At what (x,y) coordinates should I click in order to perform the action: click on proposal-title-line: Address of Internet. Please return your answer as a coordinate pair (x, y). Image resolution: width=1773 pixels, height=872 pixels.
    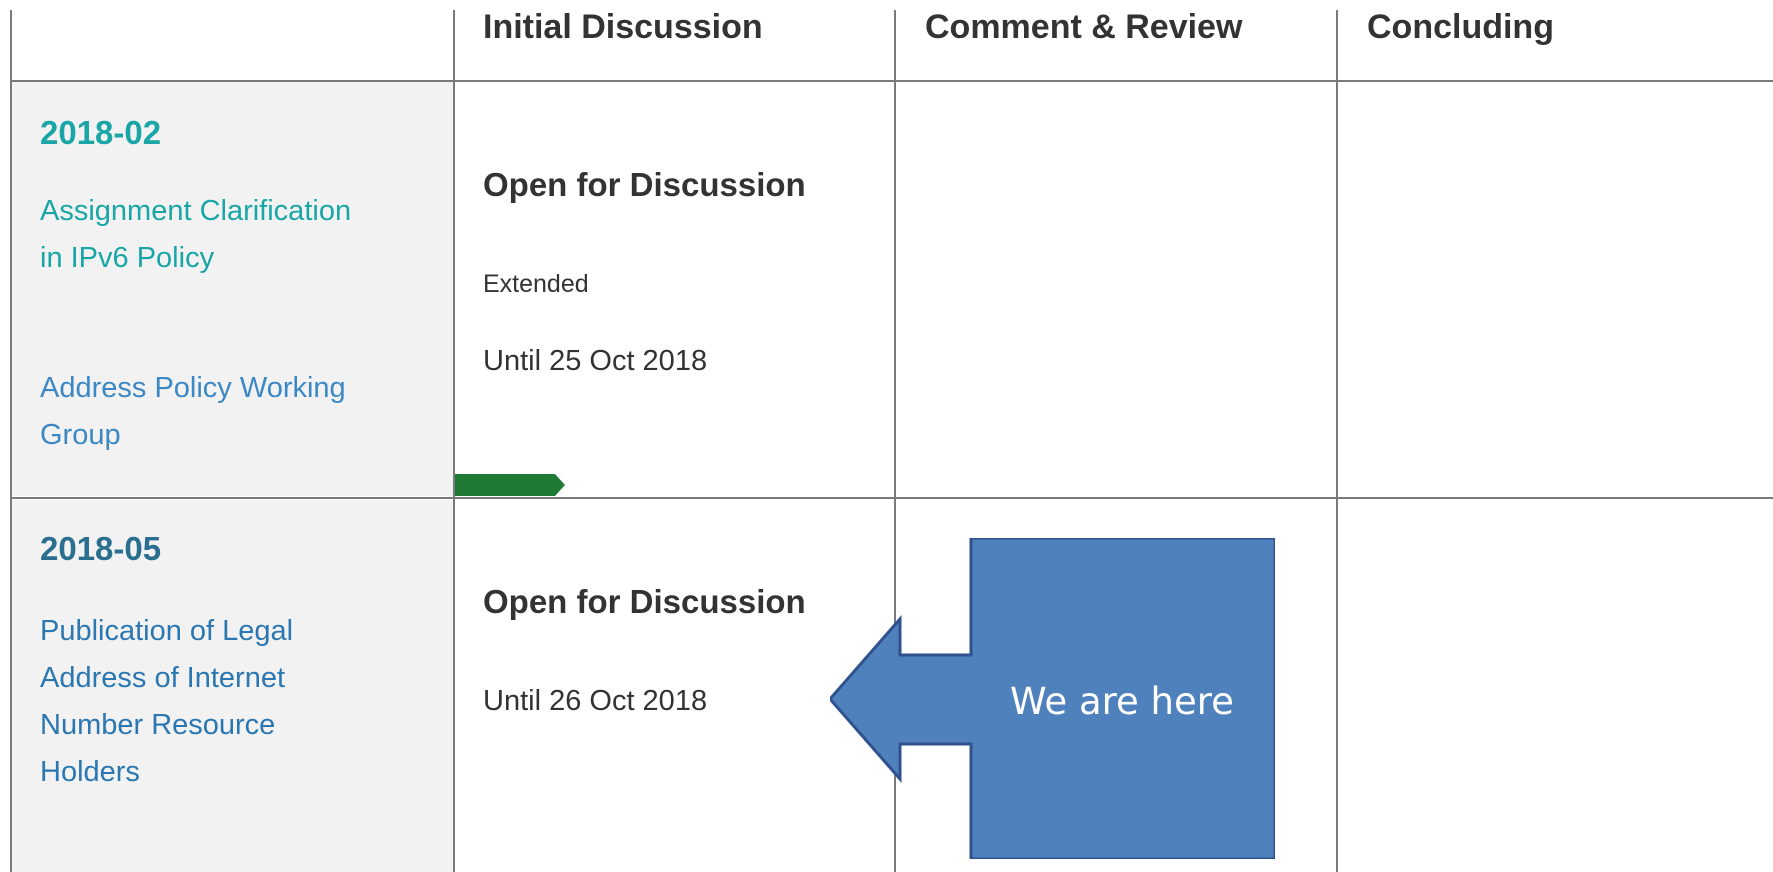
    Looking at the image, I should click on (163, 678).